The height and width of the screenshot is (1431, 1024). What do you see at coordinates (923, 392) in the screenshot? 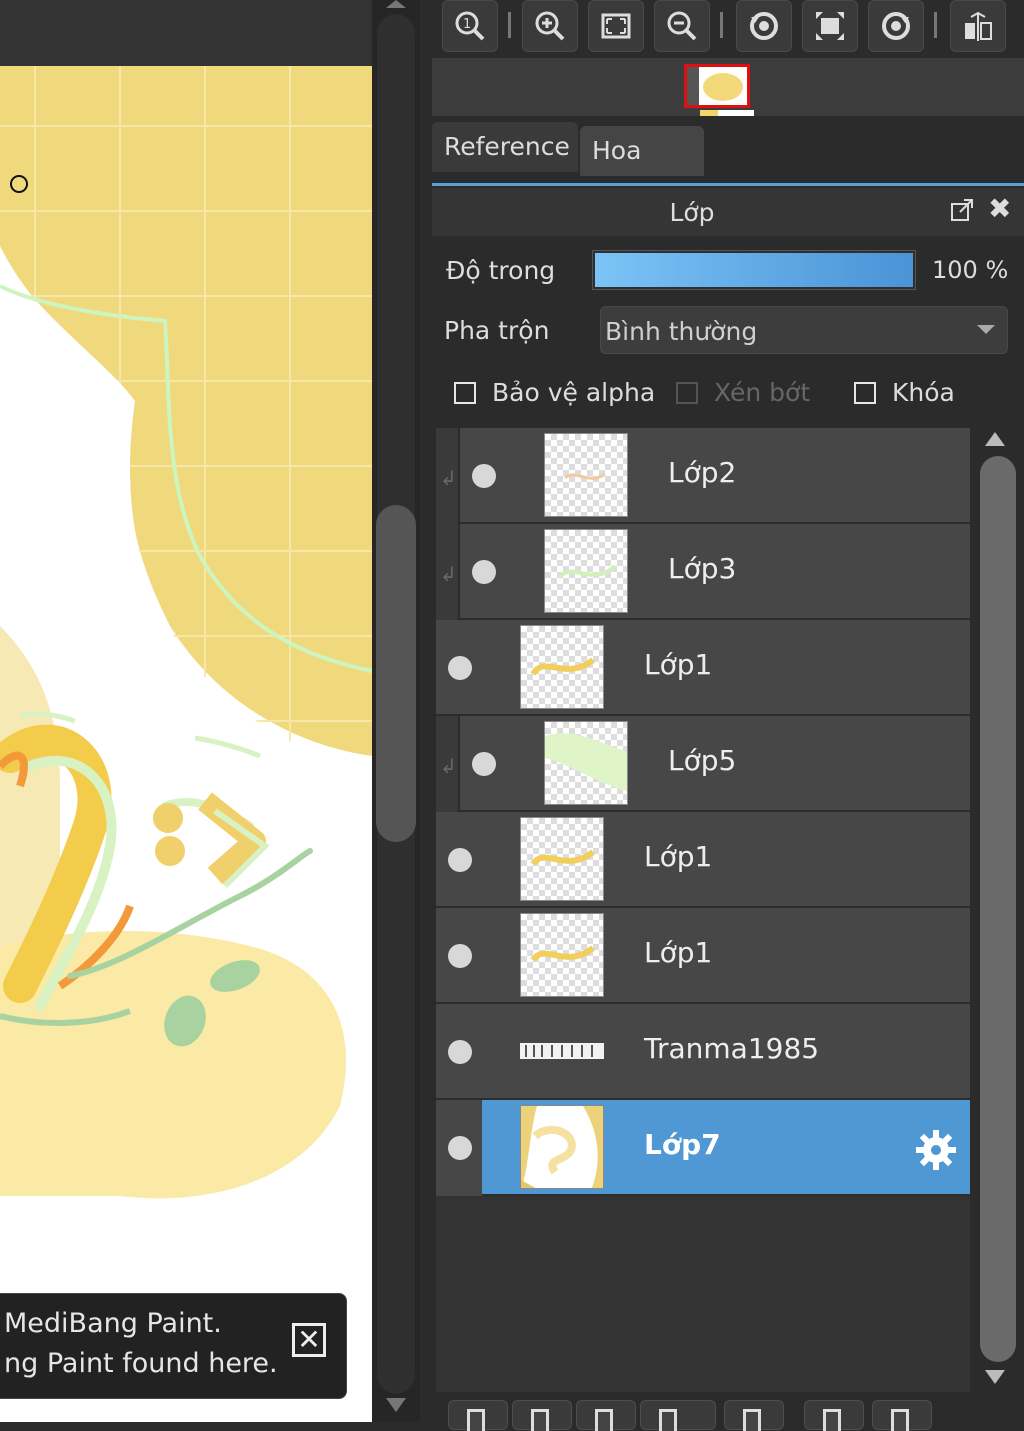
I see `lock-label: Khóa` at bounding box center [923, 392].